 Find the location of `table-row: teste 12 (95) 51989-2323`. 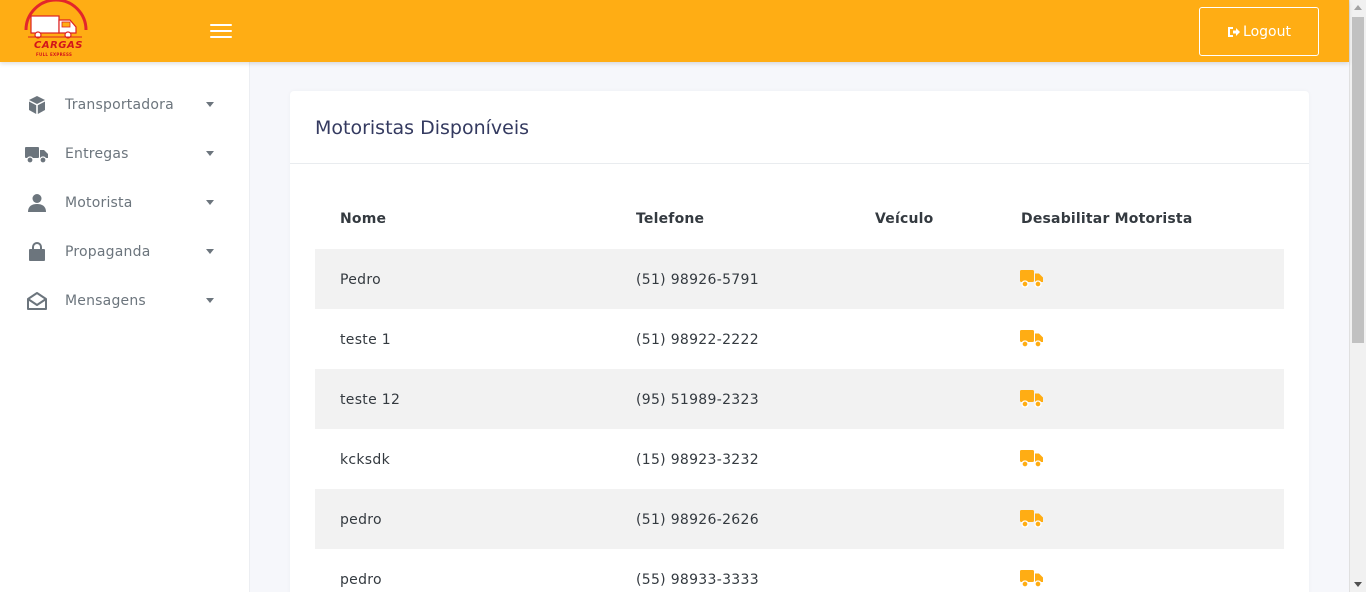

table-row: teste 12 (95) 51989-2323 is located at coordinates (799, 399).